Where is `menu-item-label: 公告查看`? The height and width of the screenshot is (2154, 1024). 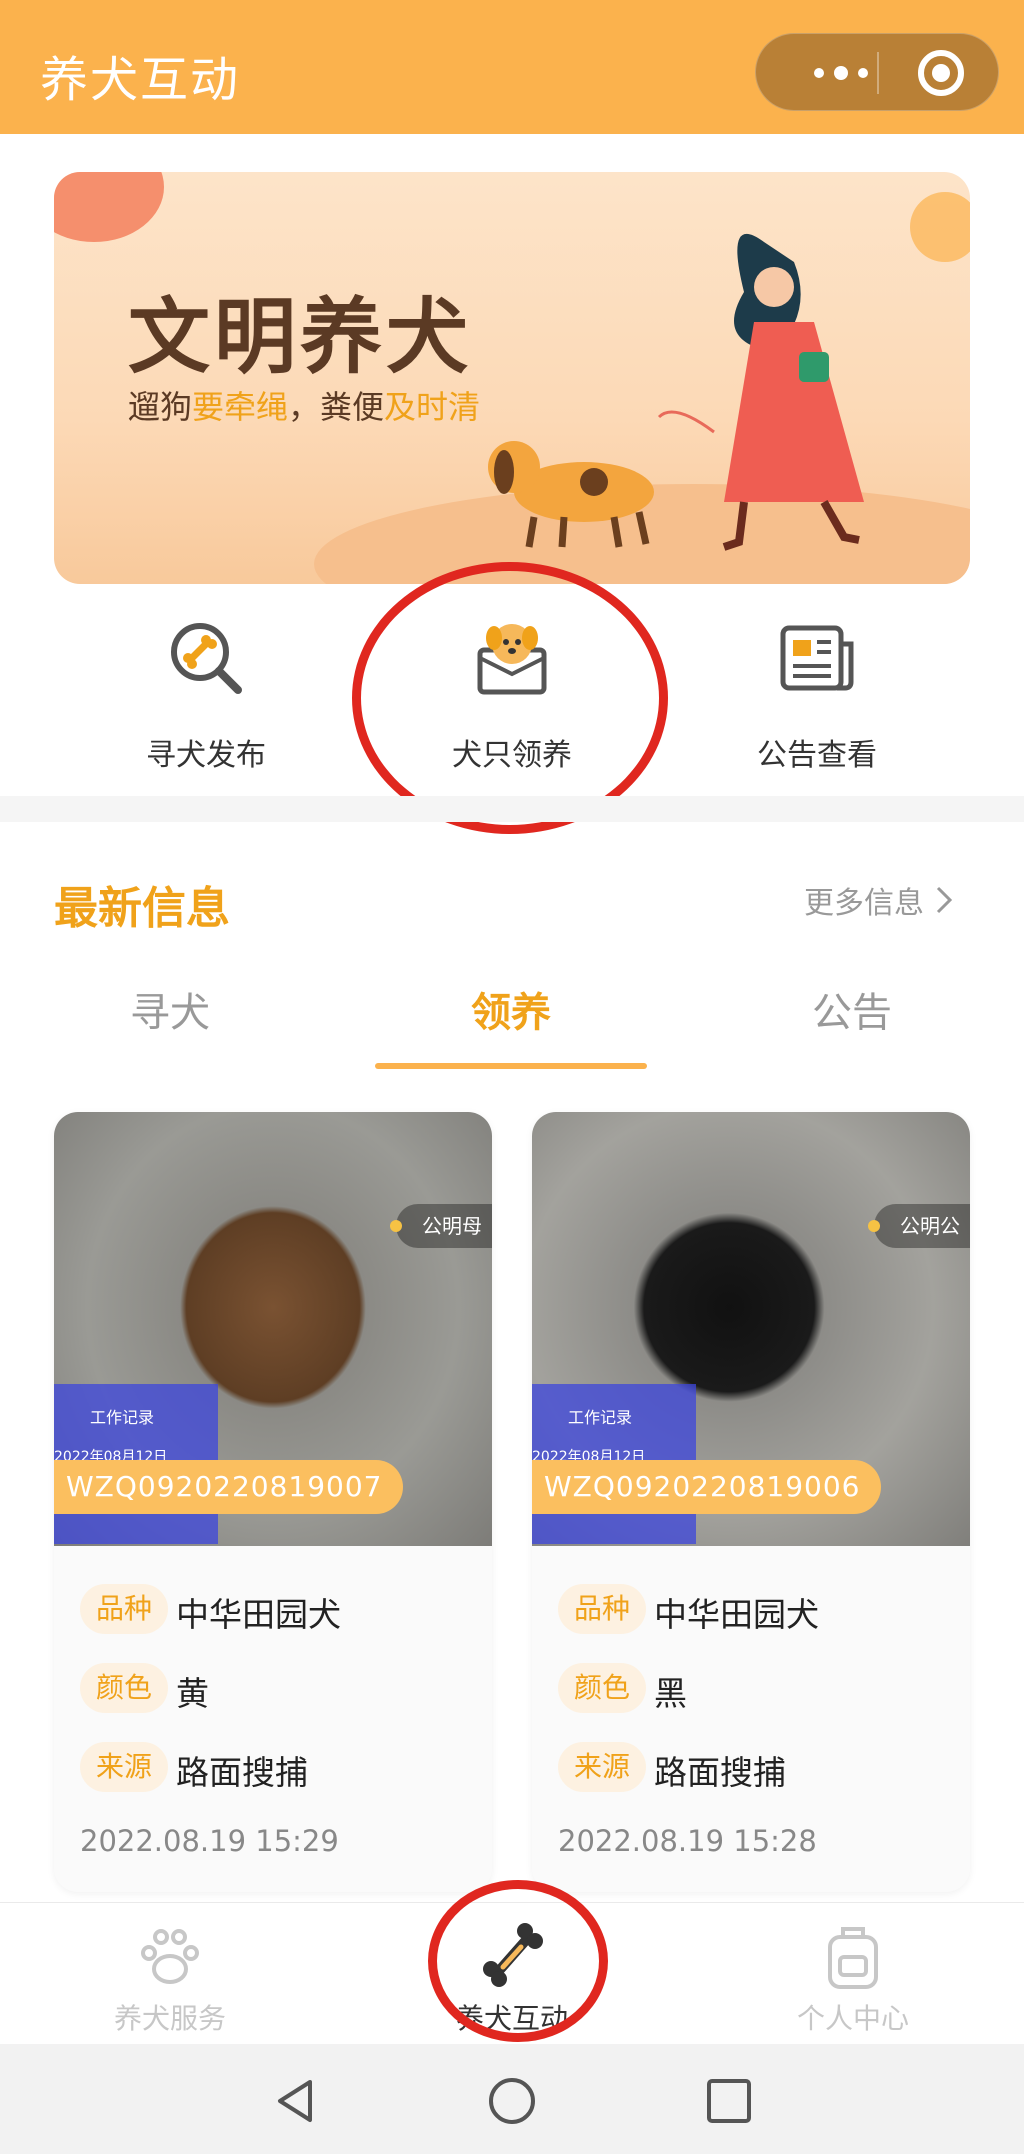 menu-item-label: 公告查看 is located at coordinates (817, 755).